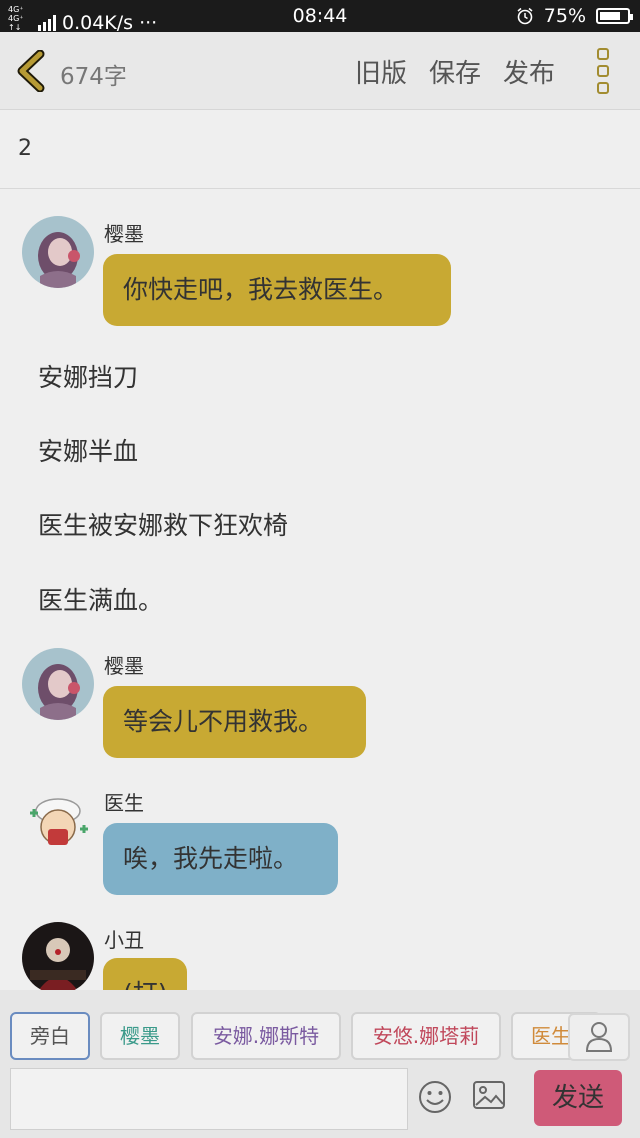  I want to click on image-icon, so click(489, 1095).